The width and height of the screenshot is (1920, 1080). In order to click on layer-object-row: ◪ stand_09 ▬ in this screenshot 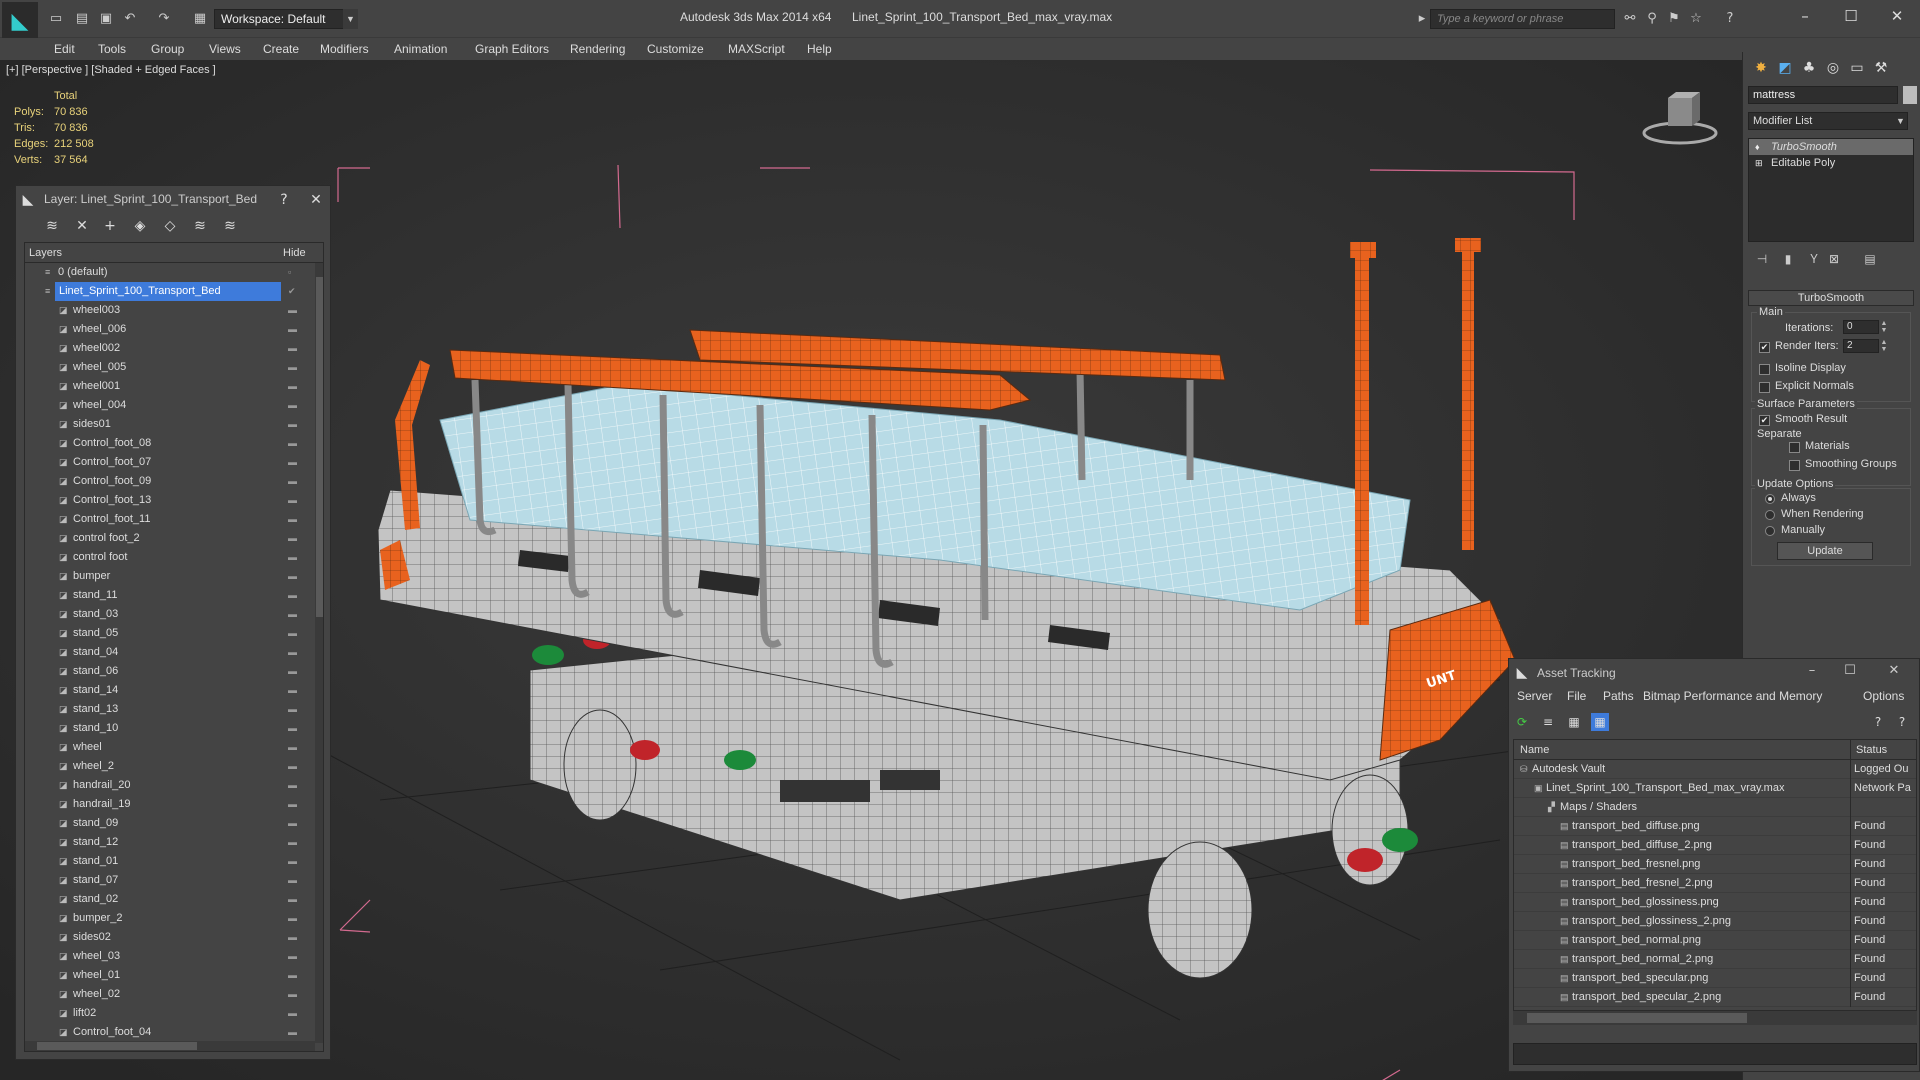, I will do `click(174, 823)`.